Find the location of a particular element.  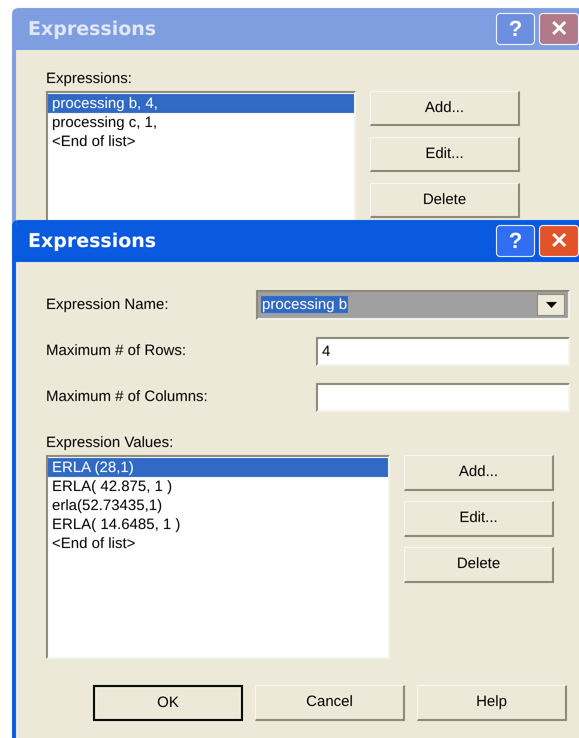

expression-name-dropdown: processing b is located at coordinates (413, 305).